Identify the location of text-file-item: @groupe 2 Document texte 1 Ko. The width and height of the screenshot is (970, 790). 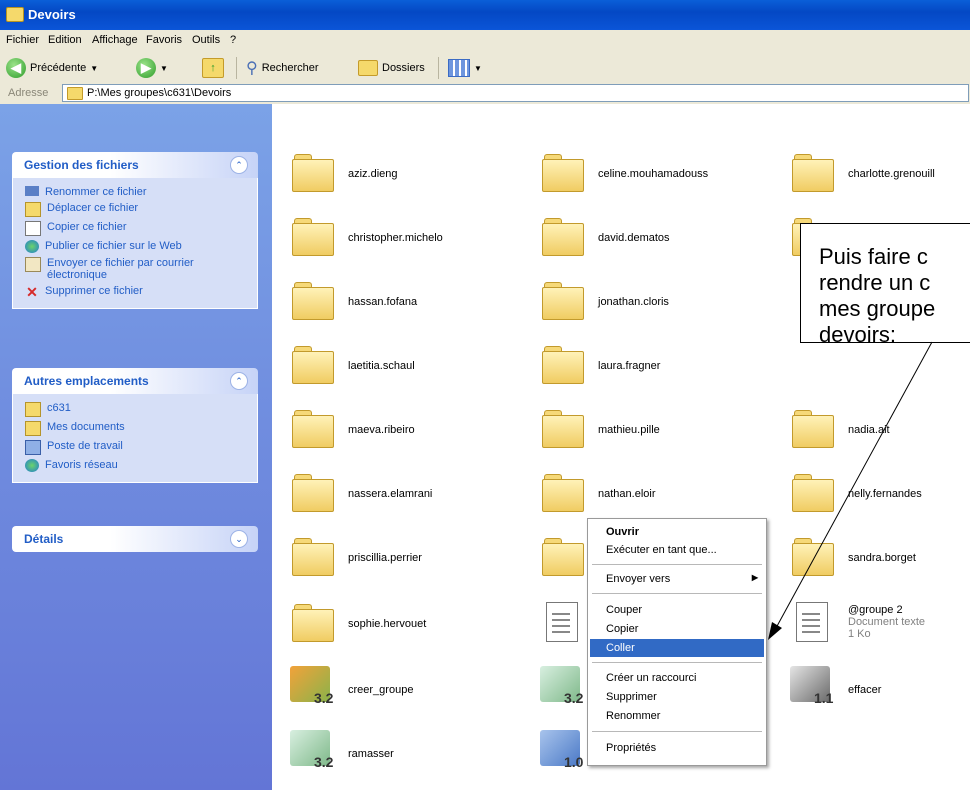
(875, 623).